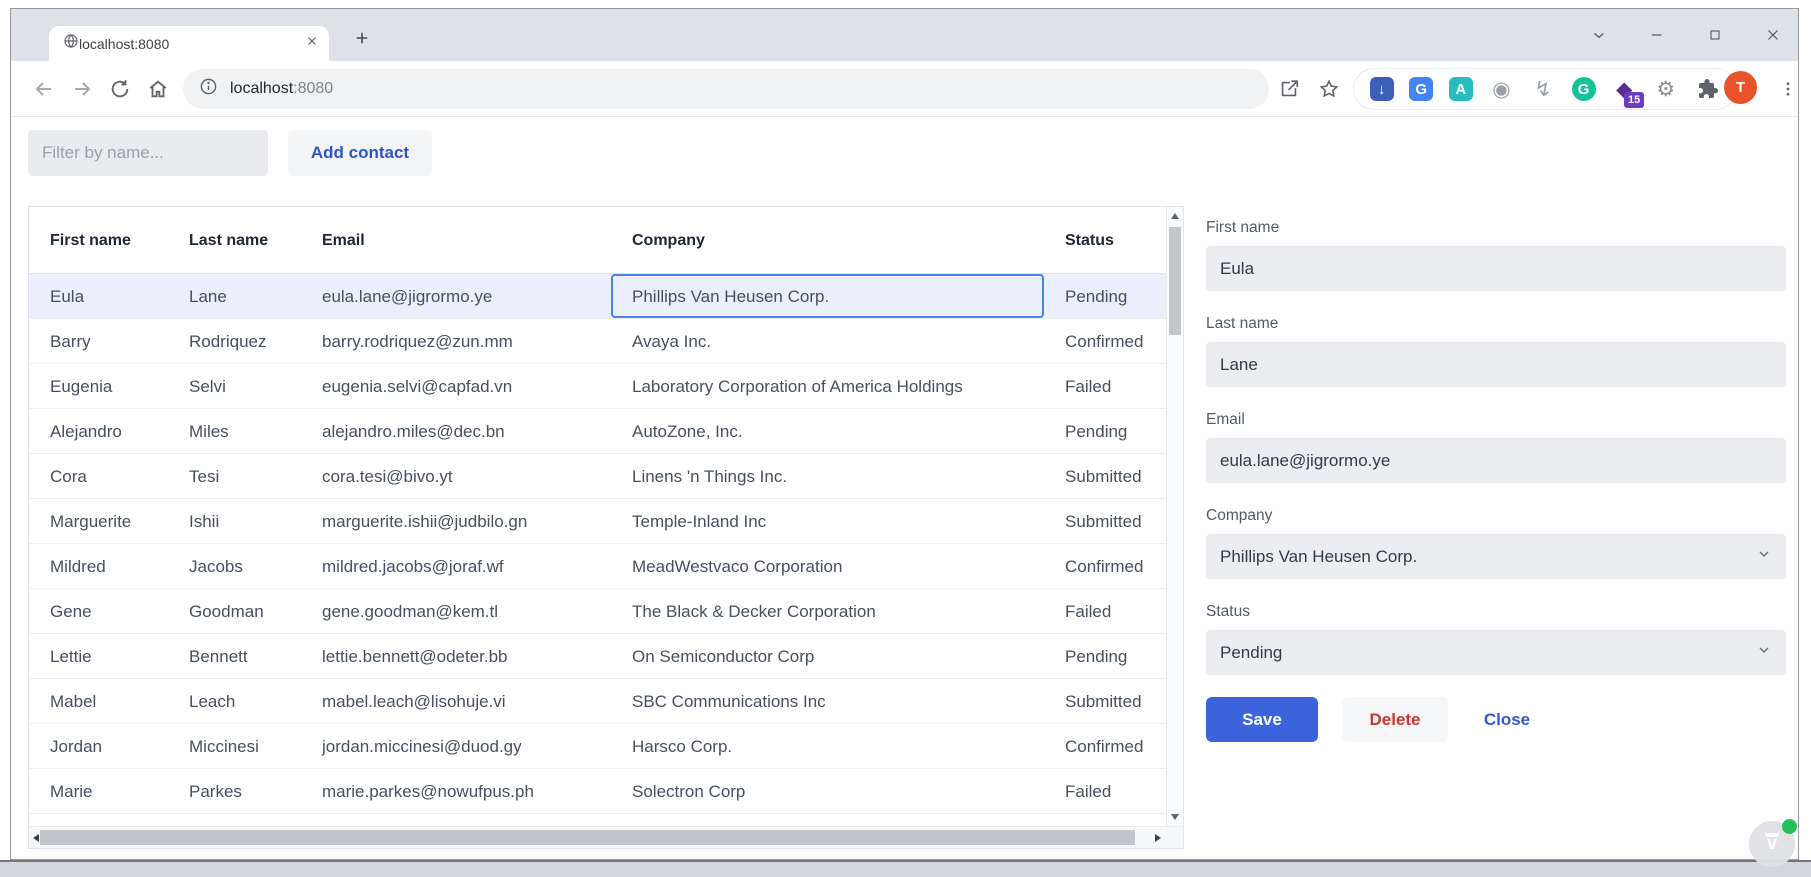 The height and width of the screenshot is (877, 1811). Describe the element at coordinates (1174, 516) in the screenshot. I see `vertical-scrollbar` at that location.